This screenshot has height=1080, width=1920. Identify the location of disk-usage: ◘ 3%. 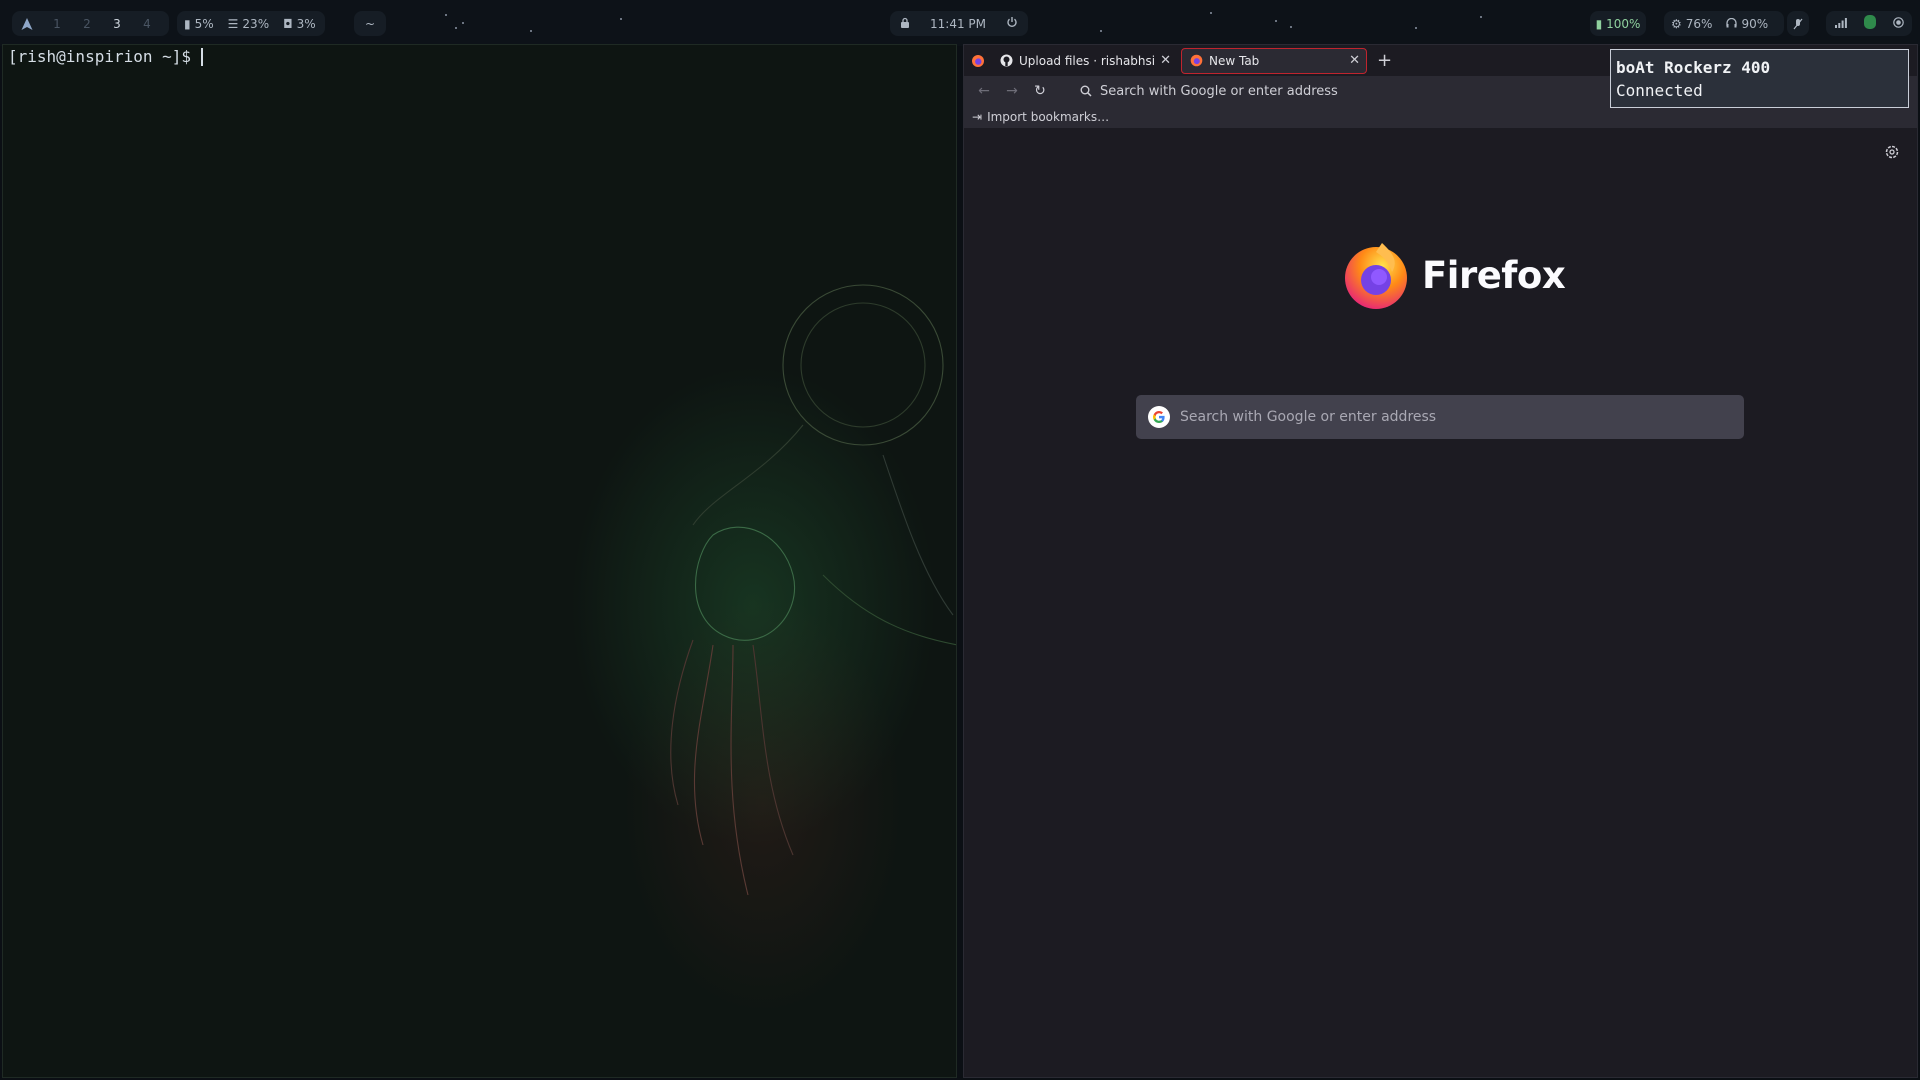
(299, 24).